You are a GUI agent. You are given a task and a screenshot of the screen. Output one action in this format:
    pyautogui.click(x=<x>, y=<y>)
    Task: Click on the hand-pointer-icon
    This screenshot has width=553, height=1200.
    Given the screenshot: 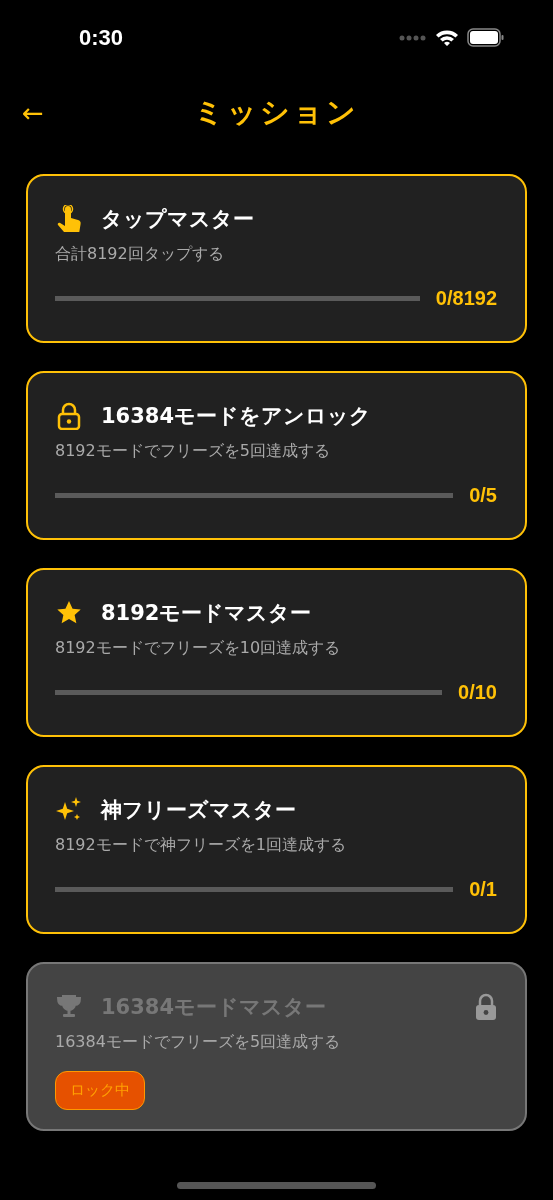 What is the action you would take?
    pyautogui.click(x=69, y=219)
    